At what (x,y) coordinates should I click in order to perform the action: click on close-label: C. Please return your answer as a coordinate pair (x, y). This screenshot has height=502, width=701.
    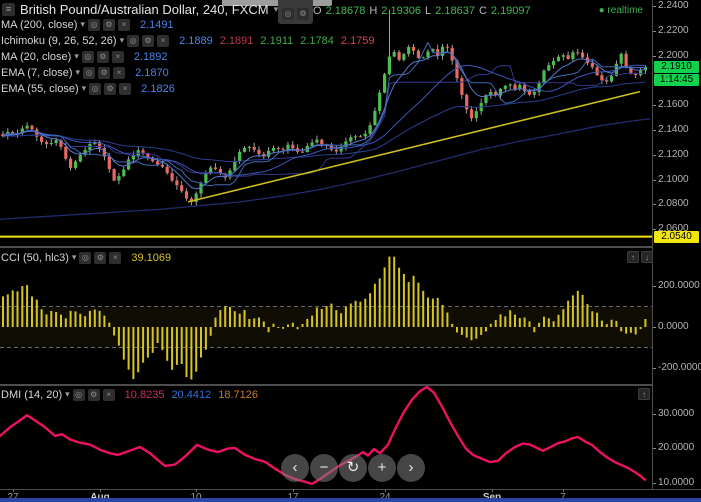
    Looking at the image, I should click on (482, 11).